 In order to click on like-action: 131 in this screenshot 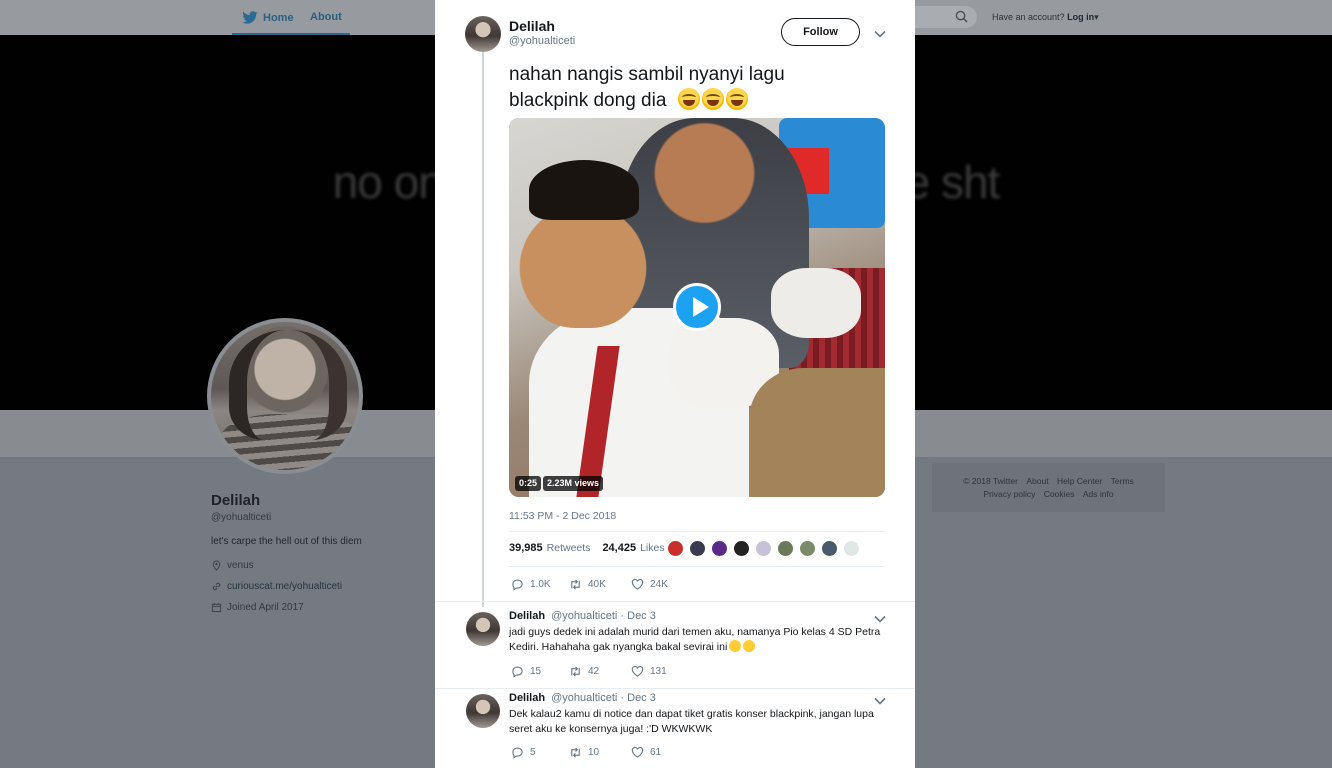, I will do `click(649, 671)`.